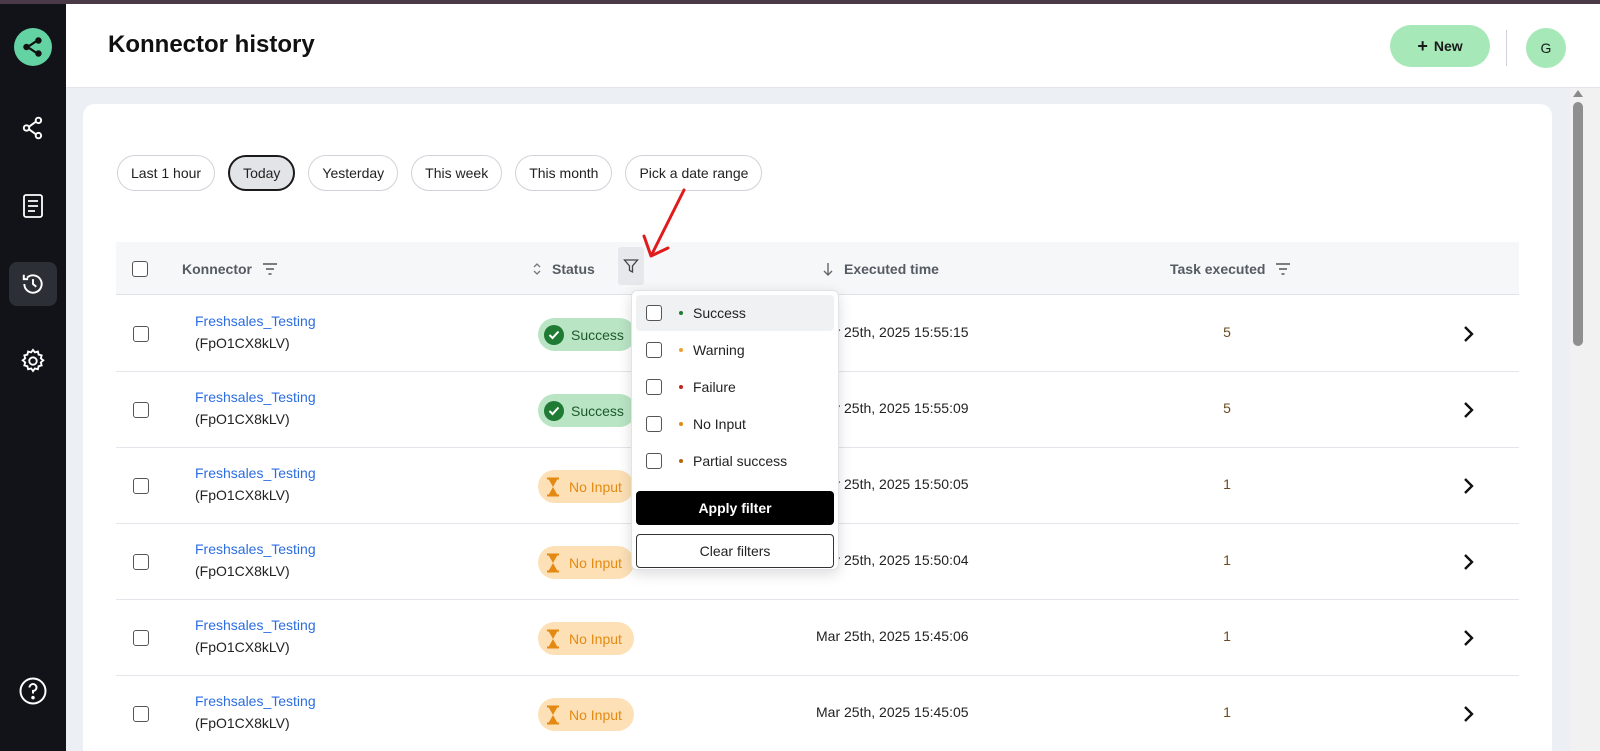 Image resolution: width=1600 pixels, height=751 pixels. Describe the element at coordinates (230, 268) in the screenshot. I see `column-konnector: Konnector` at that location.